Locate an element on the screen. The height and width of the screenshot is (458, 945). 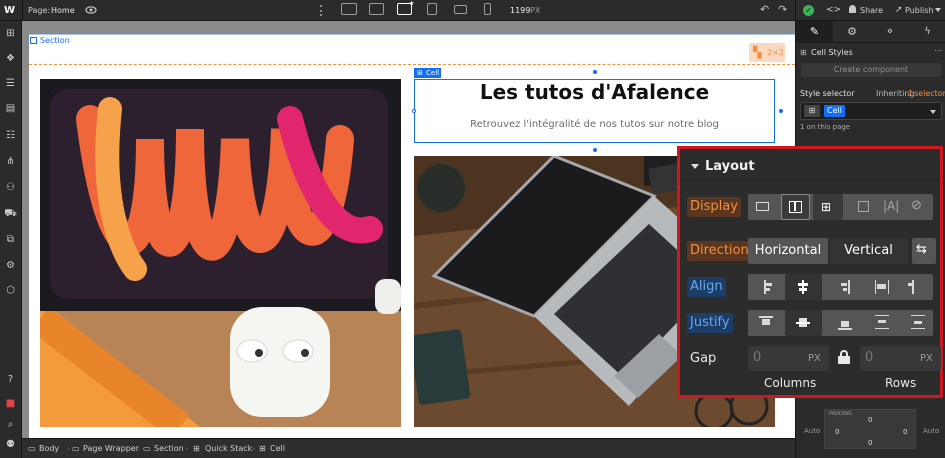
collaborators-icon: ⚉ is located at coordinates (10, 444).